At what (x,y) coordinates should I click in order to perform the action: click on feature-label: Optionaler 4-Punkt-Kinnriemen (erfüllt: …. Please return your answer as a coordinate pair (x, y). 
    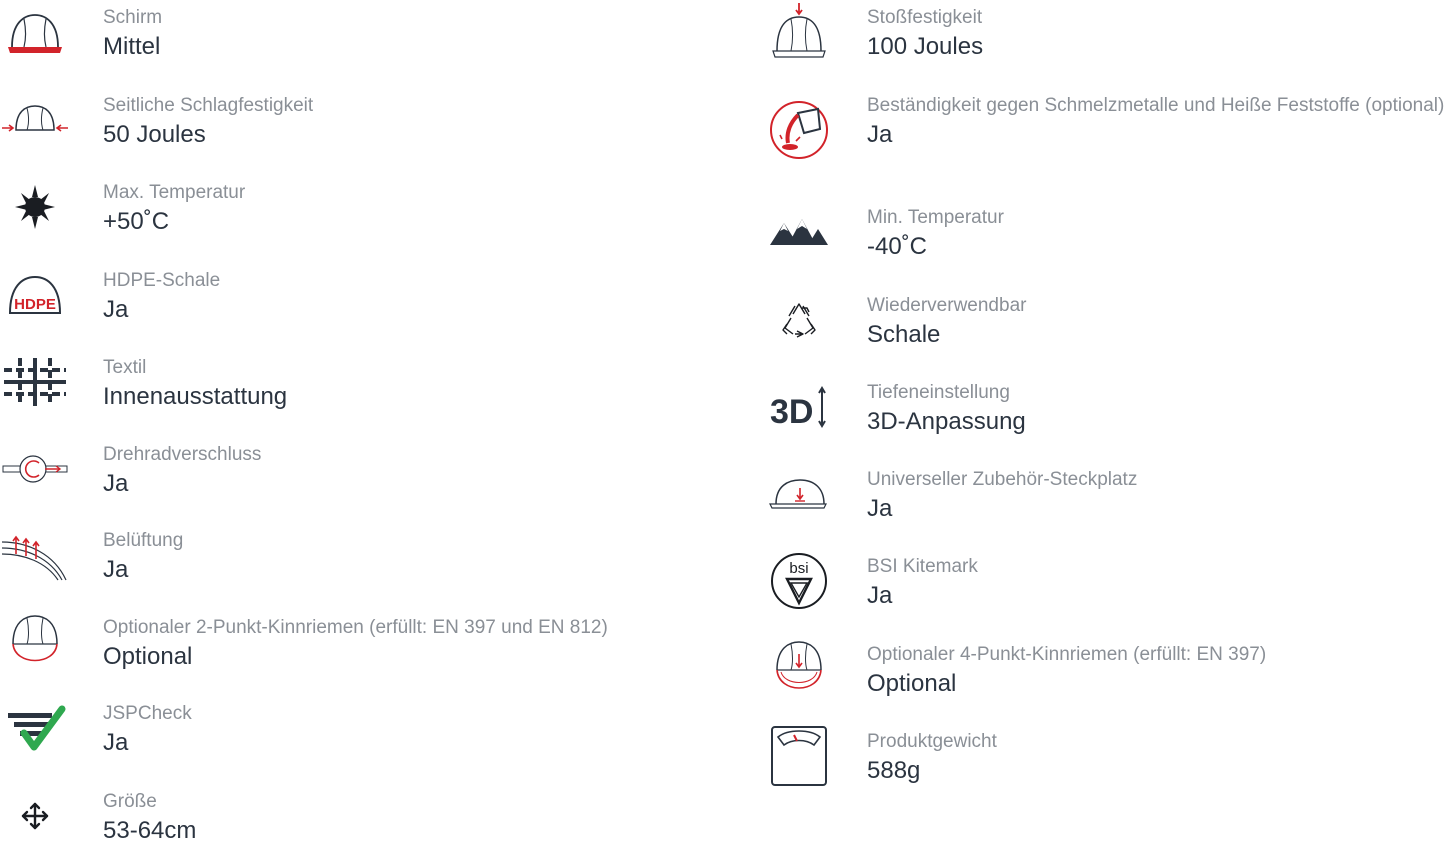
    Looking at the image, I should click on (1067, 654).